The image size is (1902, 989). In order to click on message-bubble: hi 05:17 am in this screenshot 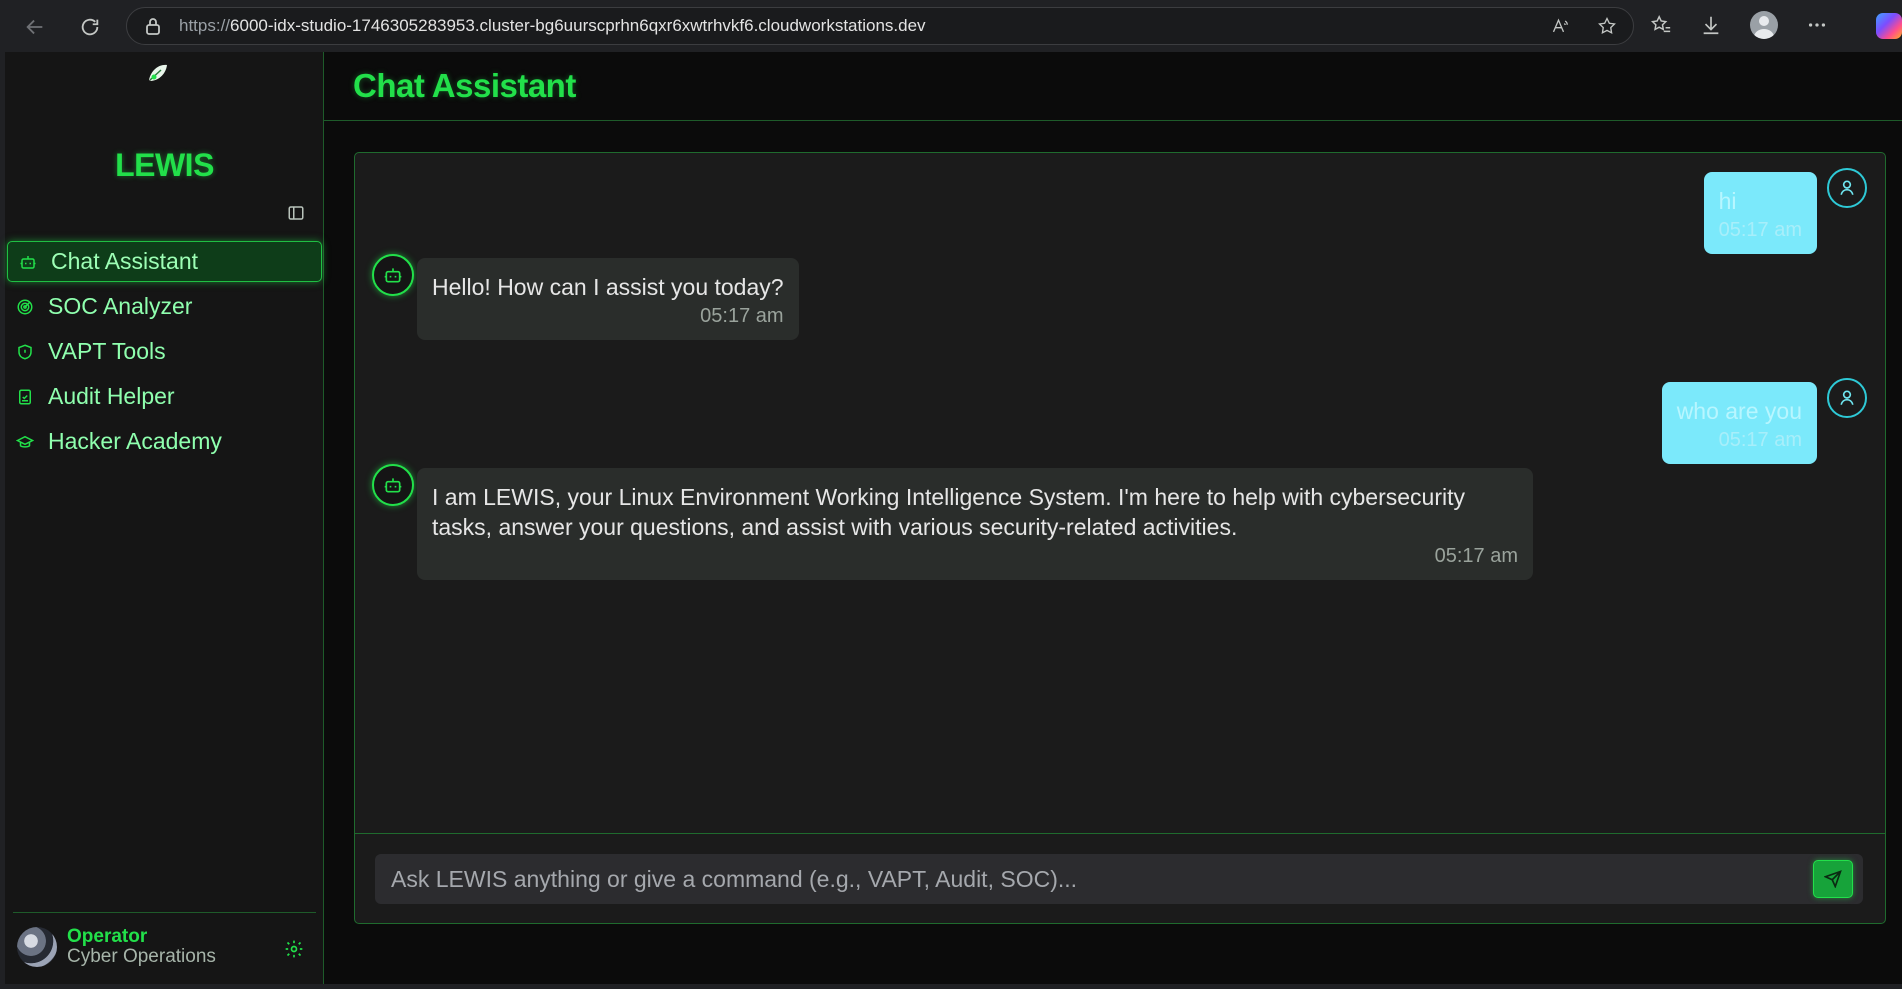, I will do `click(1760, 213)`.